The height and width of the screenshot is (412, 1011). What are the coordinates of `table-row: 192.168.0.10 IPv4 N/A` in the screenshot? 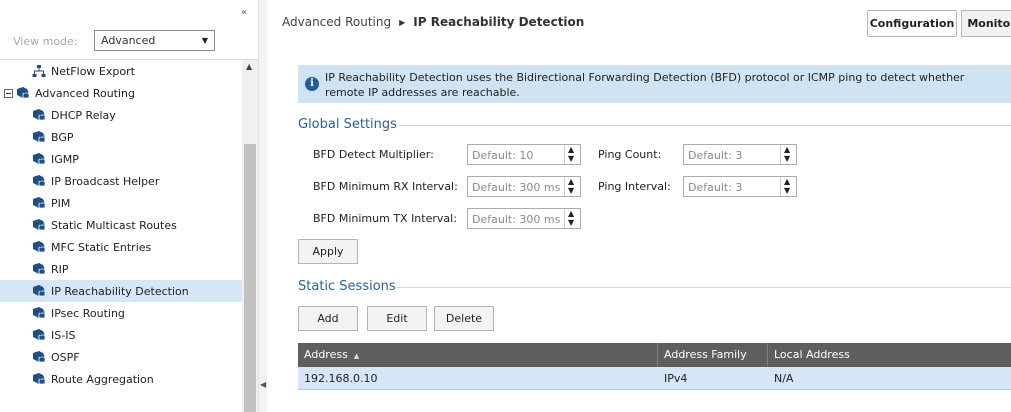 It's located at (654, 378).